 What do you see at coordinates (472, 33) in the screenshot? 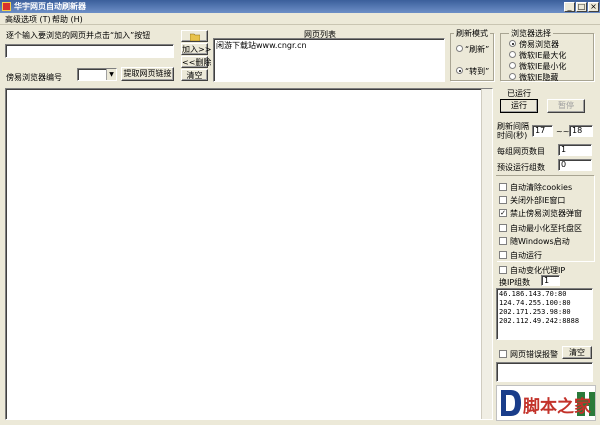
I see `refresh-mode-title: 刷新模式` at bounding box center [472, 33].